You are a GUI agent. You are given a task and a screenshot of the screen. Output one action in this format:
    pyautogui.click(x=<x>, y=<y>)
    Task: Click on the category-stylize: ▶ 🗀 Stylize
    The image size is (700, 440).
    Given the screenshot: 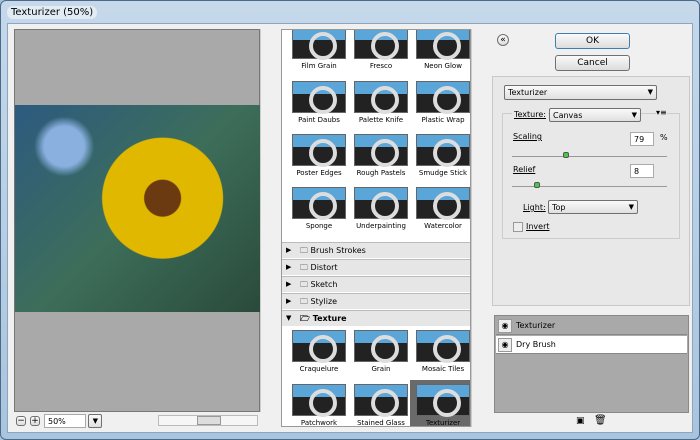 What is the action you would take?
    pyautogui.click(x=376, y=301)
    